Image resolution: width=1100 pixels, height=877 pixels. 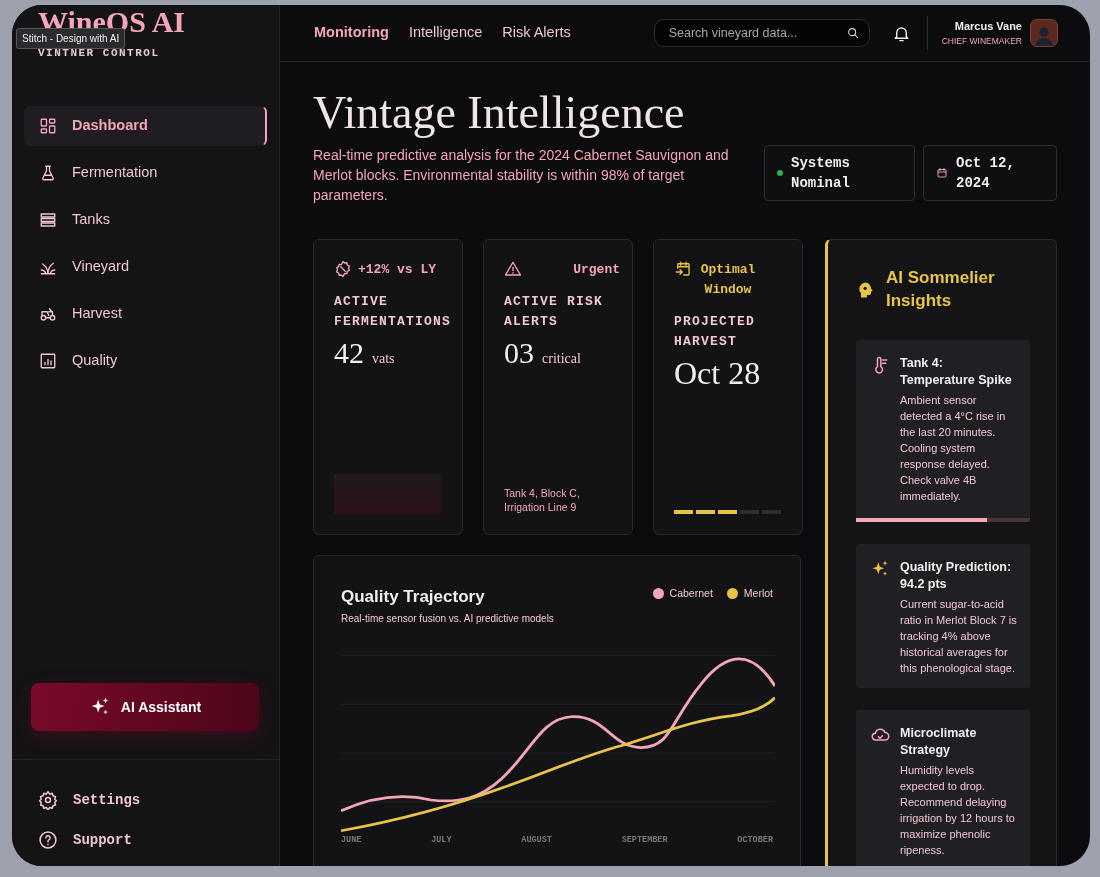 I want to click on axis-label: JUNE, so click(x=351, y=840).